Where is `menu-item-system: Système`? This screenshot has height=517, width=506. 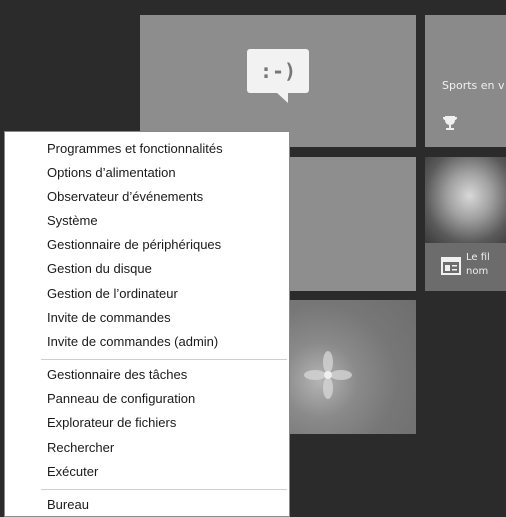 menu-item-system: Système is located at coordinates (72, 221).